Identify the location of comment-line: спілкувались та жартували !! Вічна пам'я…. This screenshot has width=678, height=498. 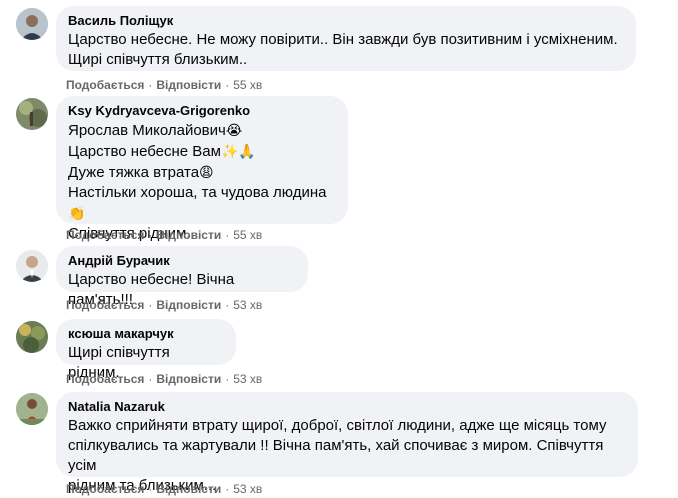
(336, 455).